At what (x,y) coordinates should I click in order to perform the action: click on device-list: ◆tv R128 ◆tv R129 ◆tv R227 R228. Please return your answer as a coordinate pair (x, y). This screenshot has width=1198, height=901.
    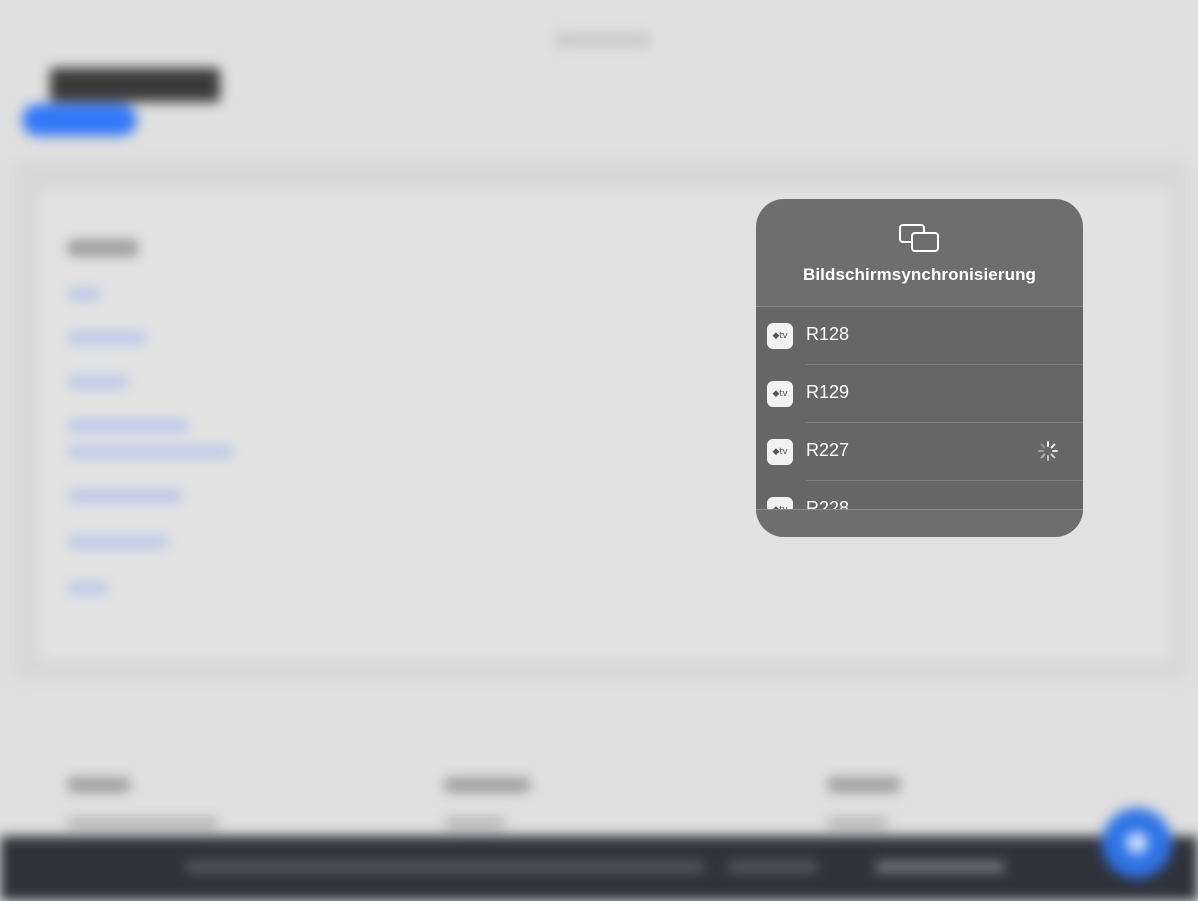
    Looking at the image, I should click on (919, 408).